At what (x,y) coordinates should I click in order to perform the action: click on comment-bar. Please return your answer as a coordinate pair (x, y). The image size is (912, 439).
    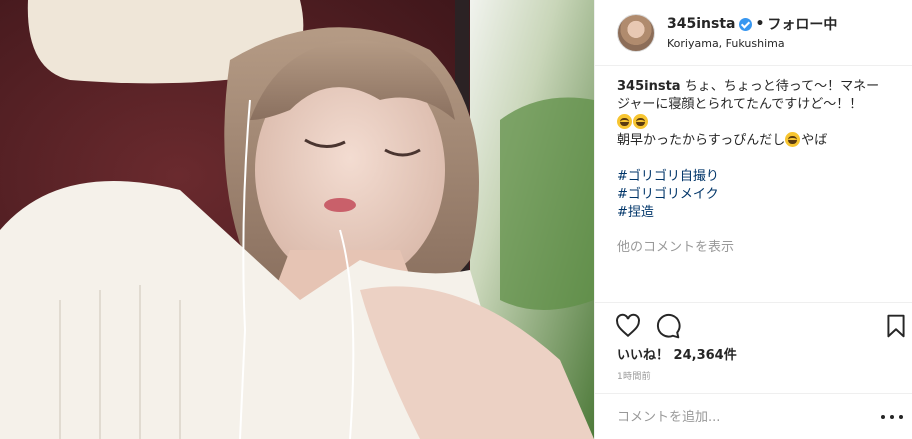
    Looking at the image, I should click on (753, 416).